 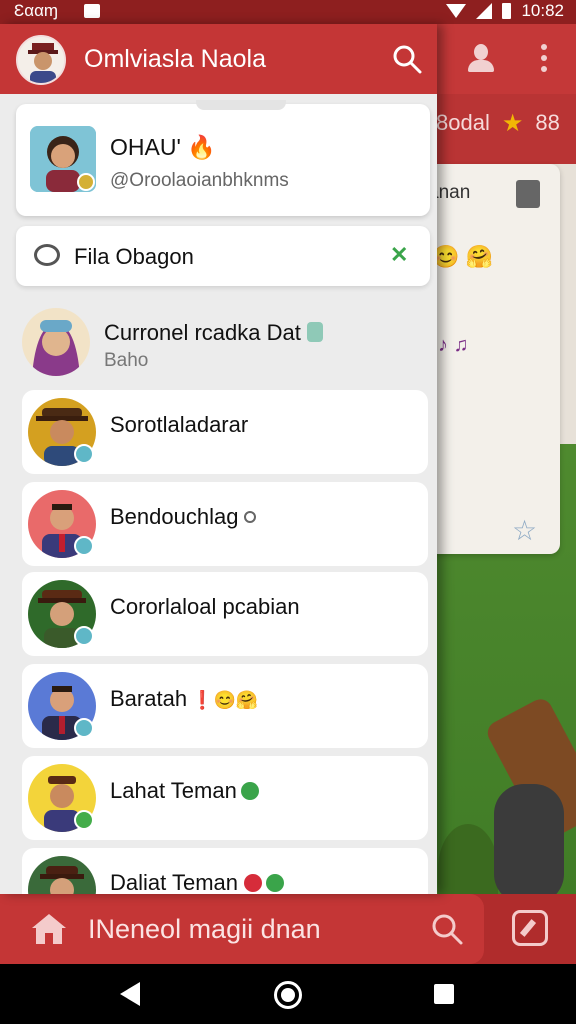 I want to click on system-nav-bar, so click(x=288, y=994).